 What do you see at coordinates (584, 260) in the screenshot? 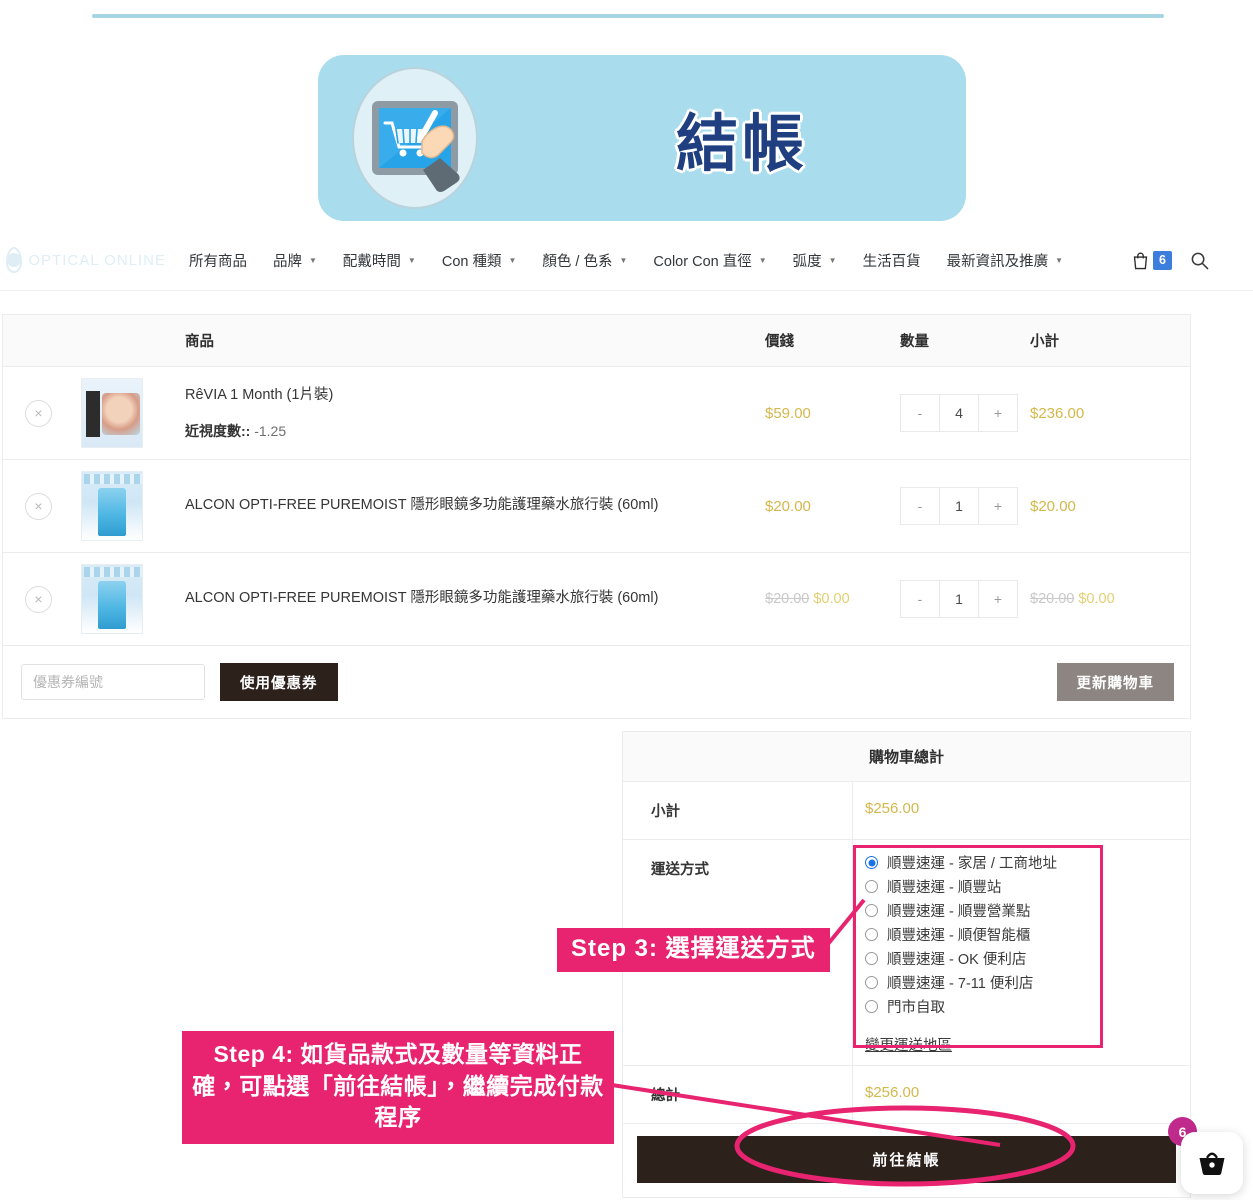
I see `nav-item-color: 顏色 / 色系 ▼` at bounding box center [584, 260].